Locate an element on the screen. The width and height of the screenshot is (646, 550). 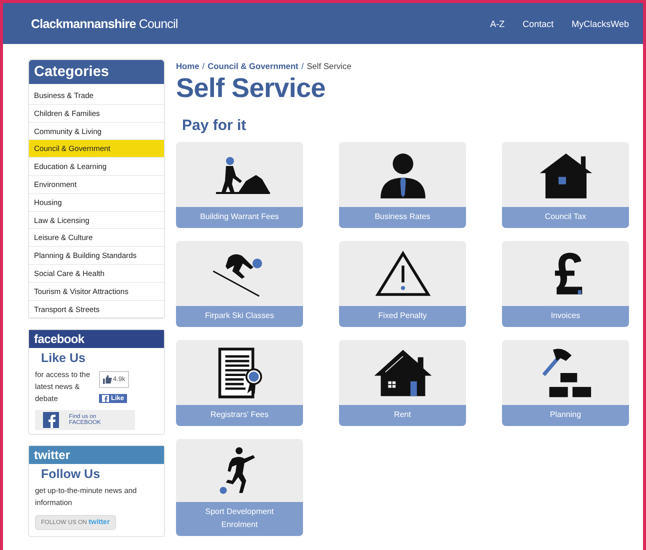
nav-link: A-Z is located at coordinates (497, 23).